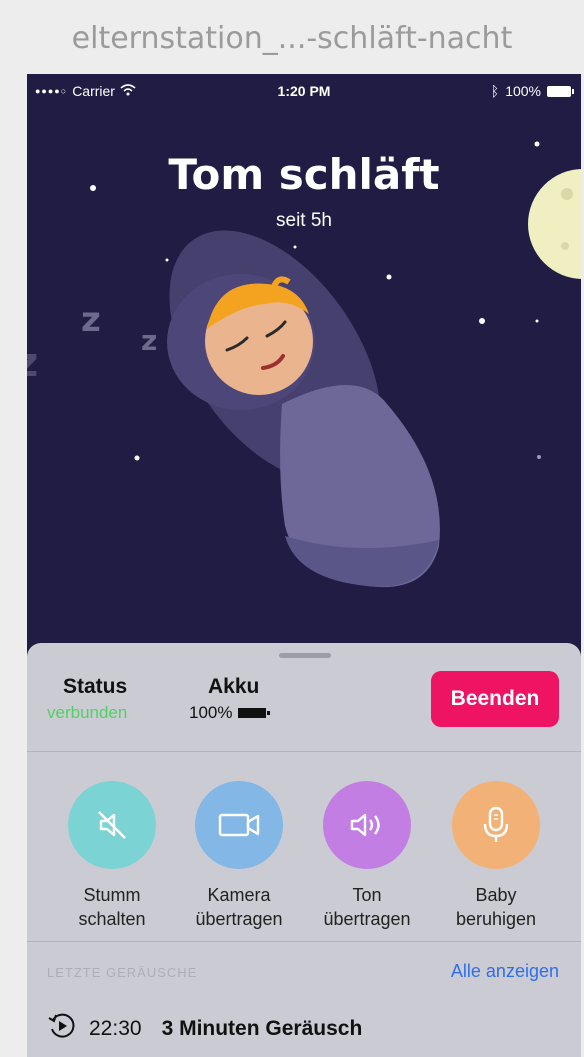  Describe the element at coordinates (112, 895) in the screenshot. I see `mute-label-1: Stumm` at that location.